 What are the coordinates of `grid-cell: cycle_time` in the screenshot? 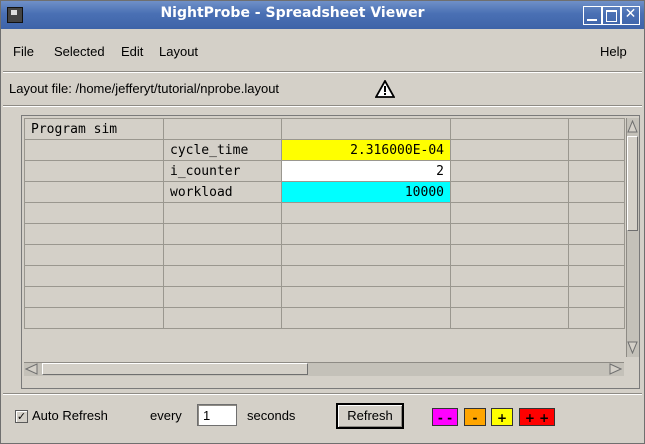 It's located at (222, 150).